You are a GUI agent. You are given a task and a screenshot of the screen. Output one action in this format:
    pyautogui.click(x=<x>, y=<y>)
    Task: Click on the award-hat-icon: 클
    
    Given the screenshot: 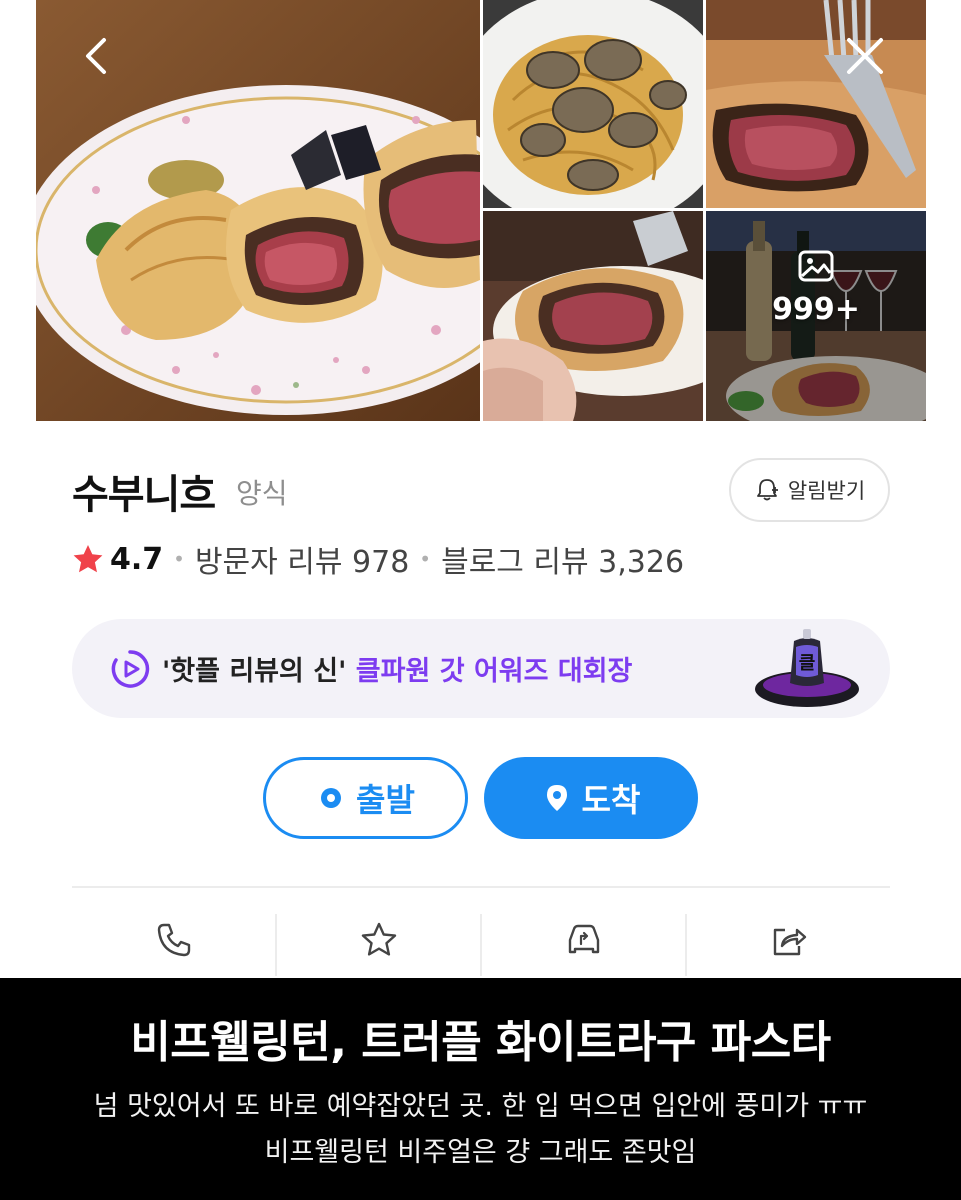 What is the action you would take?
    pyautogui.click(x=807, y=668)
    